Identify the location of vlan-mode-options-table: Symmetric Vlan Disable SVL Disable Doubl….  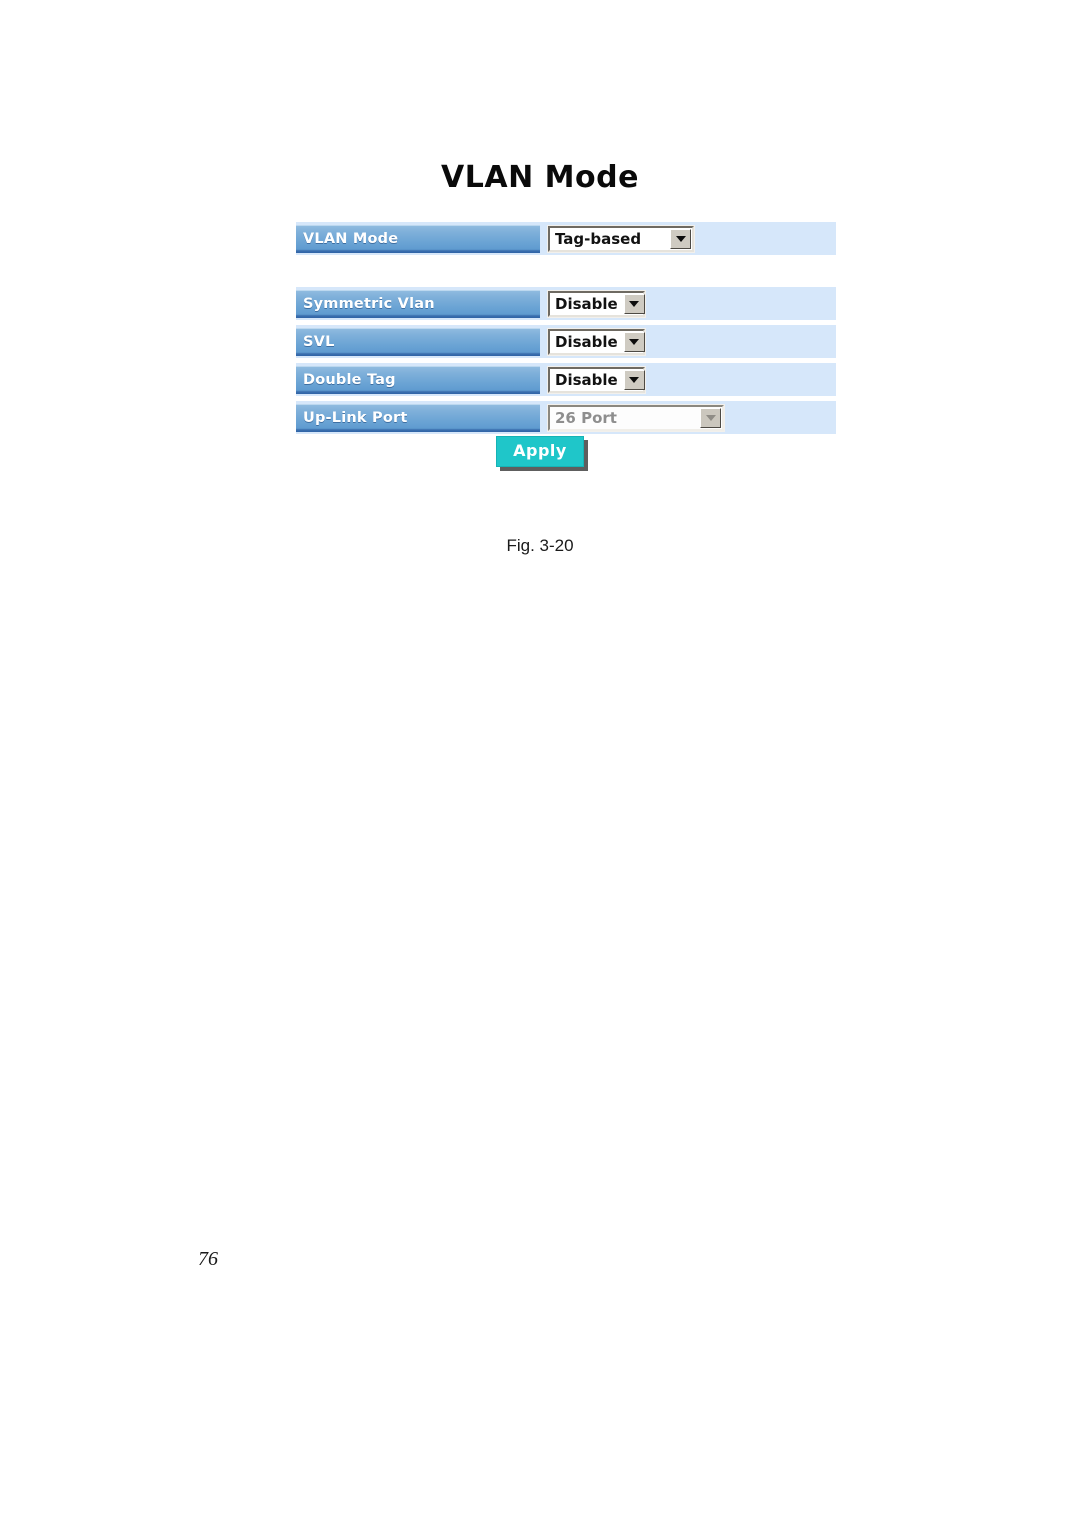
(566, 360).